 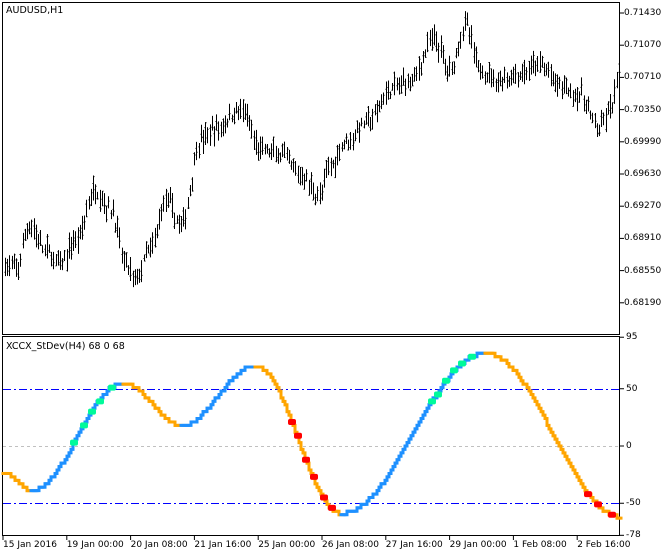 What do you see at coordinates (414, 545) in the screenshot?
I see `time-tick-label: 27 Jan 16:00` at bounding box center [414, 545].